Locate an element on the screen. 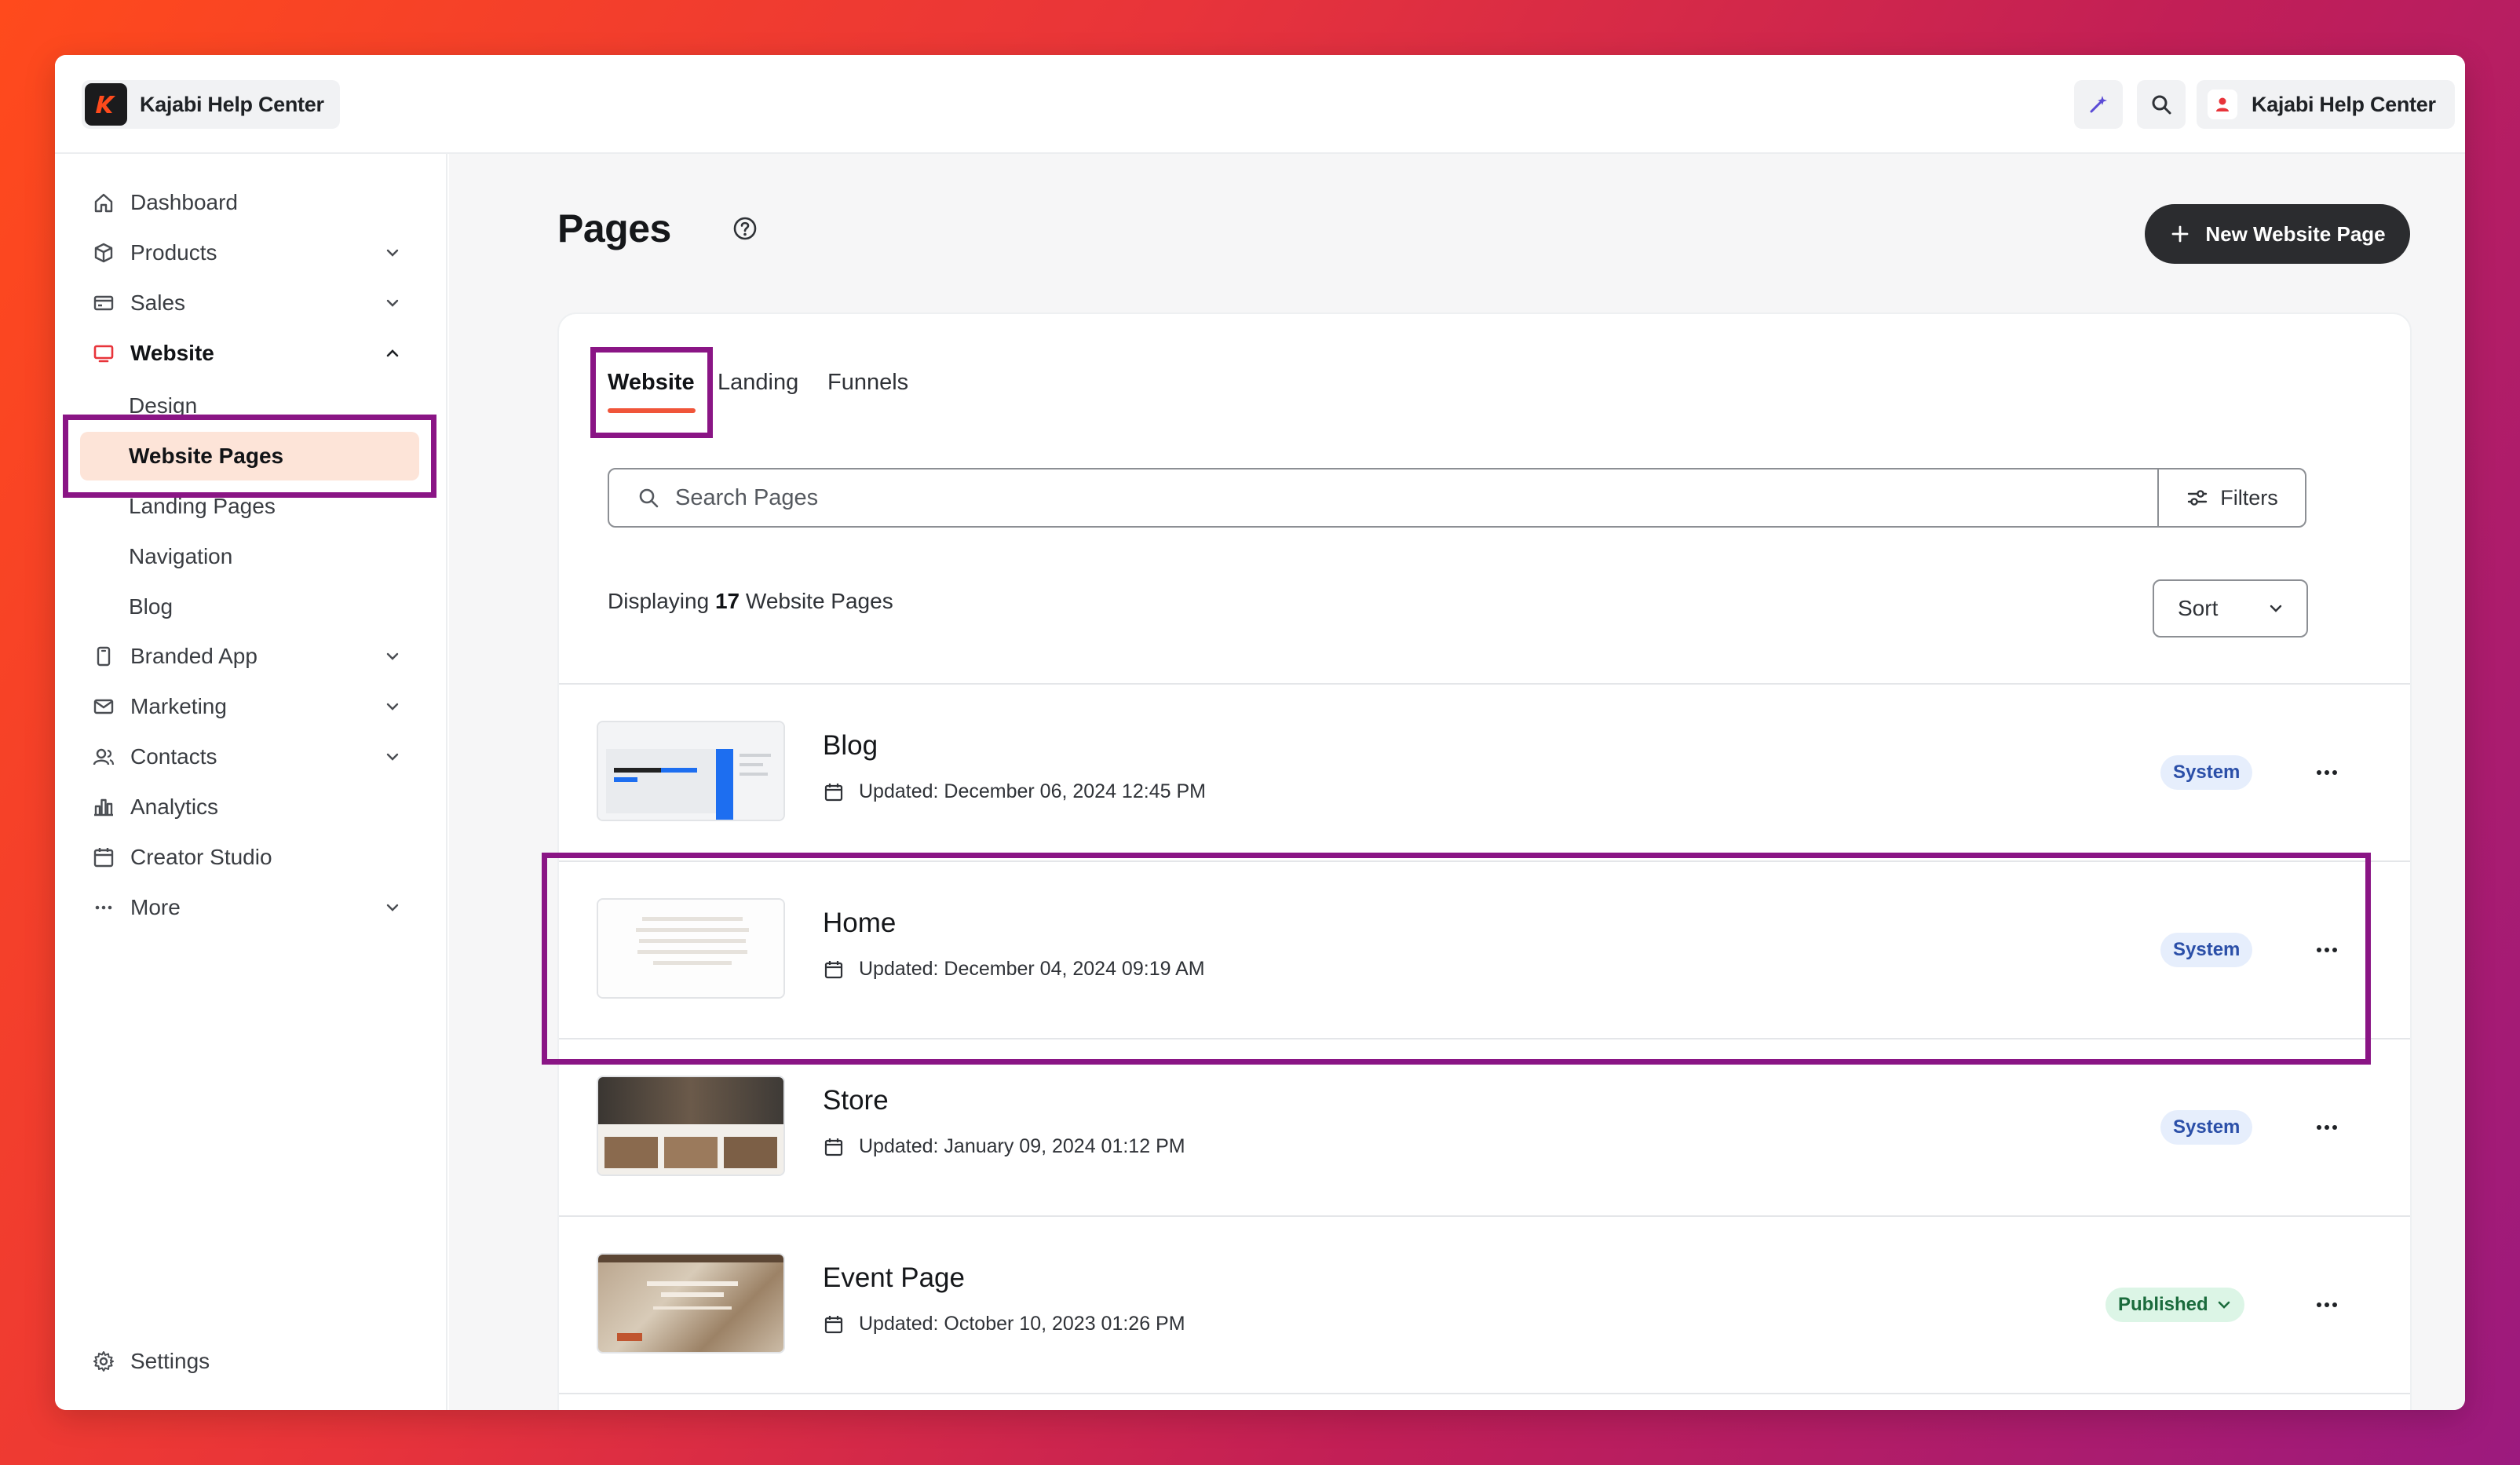  mail-icon is located at coordinates (103, 706).